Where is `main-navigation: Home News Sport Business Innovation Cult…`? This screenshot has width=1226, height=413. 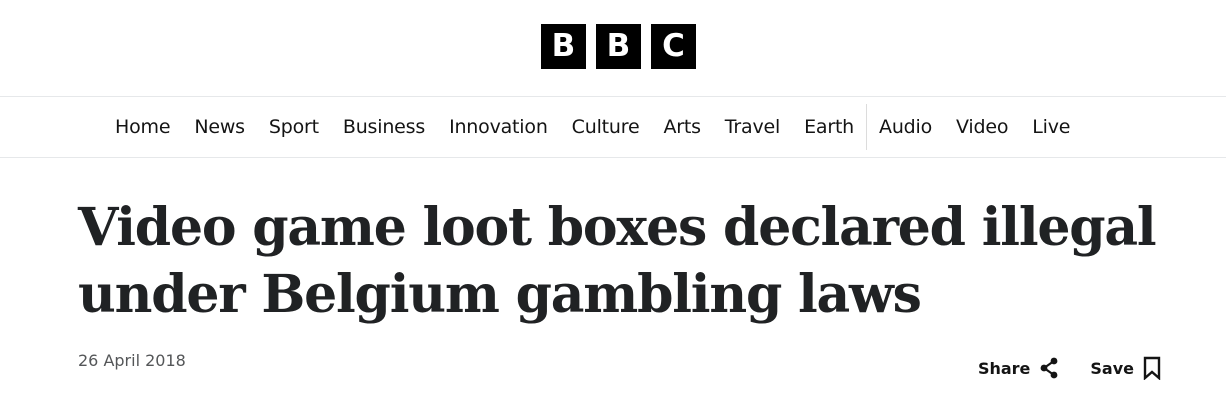 main-navigation: Home News Sport Business Innovation Cult… is located at coordinates (613, 127).